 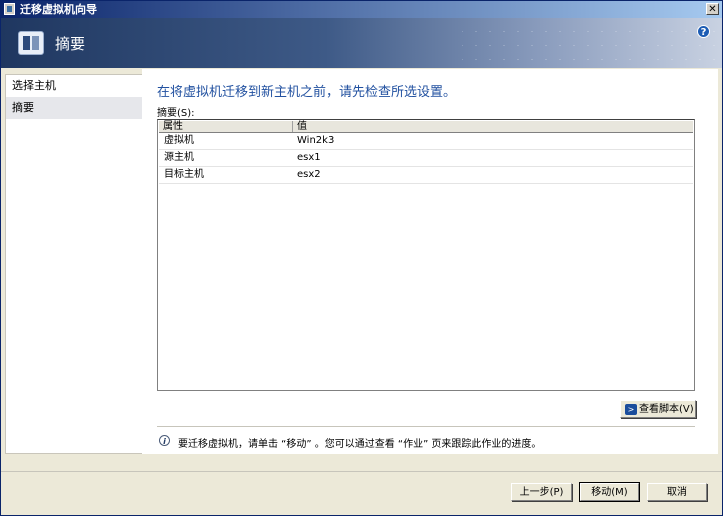 I want to click on column-header-value: 值, so click(x=300, y=126).